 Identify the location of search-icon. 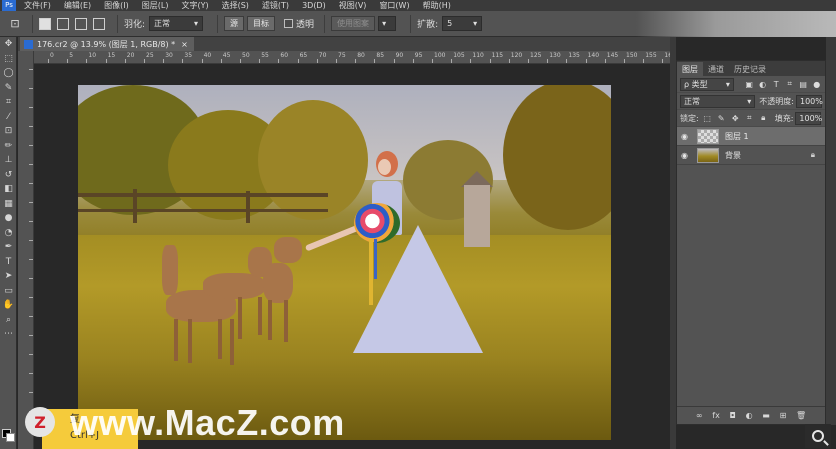
(818, 436).